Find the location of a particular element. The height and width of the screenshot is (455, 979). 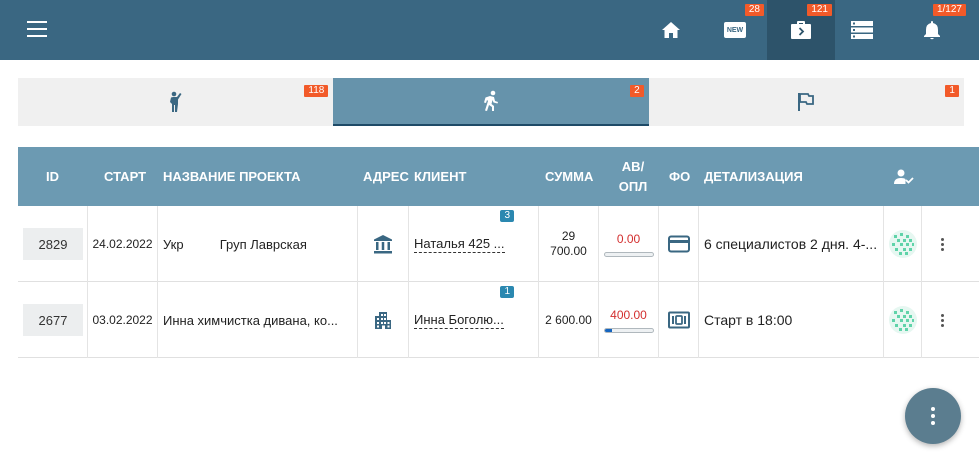

flag-icon is located at coordinates (806, 102).